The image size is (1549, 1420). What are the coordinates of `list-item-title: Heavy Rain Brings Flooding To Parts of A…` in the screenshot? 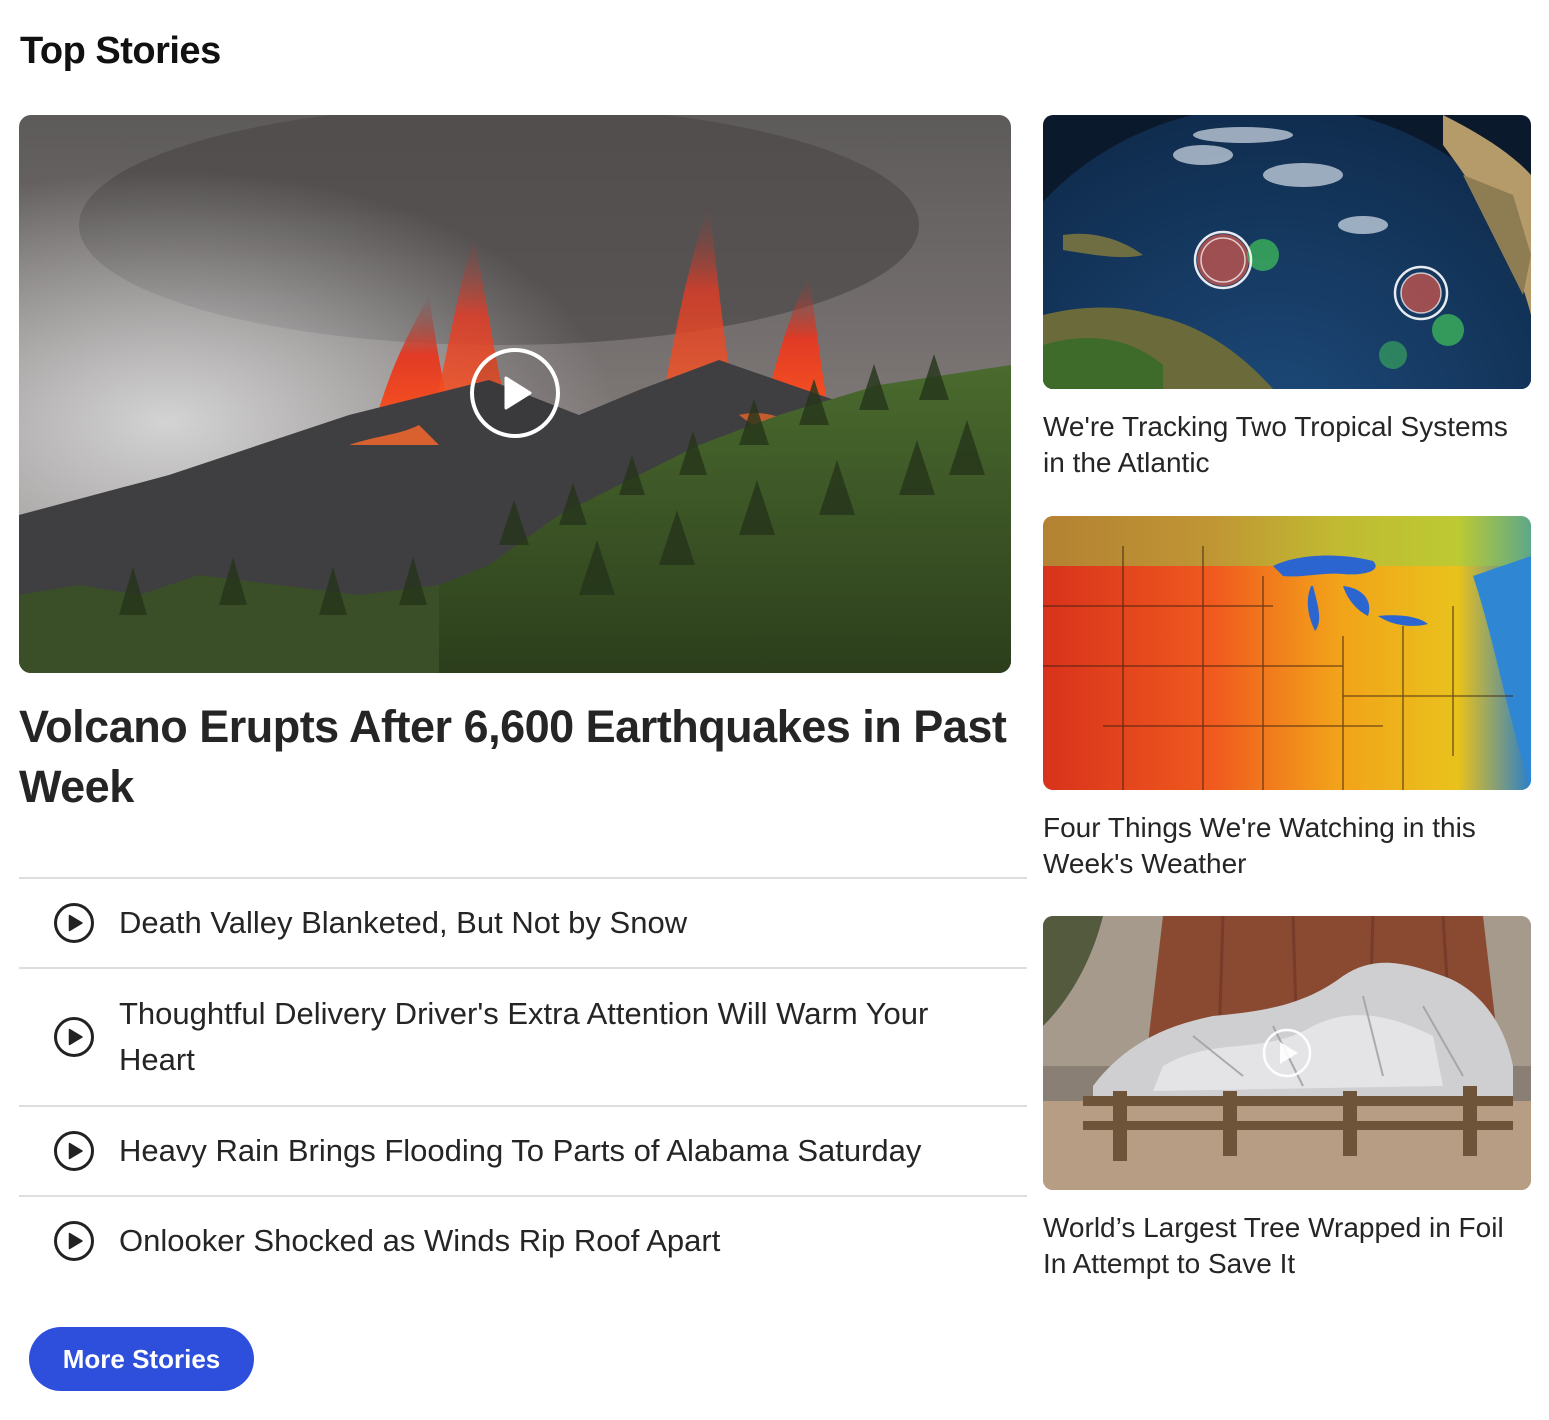 It's located at (520, 1150).